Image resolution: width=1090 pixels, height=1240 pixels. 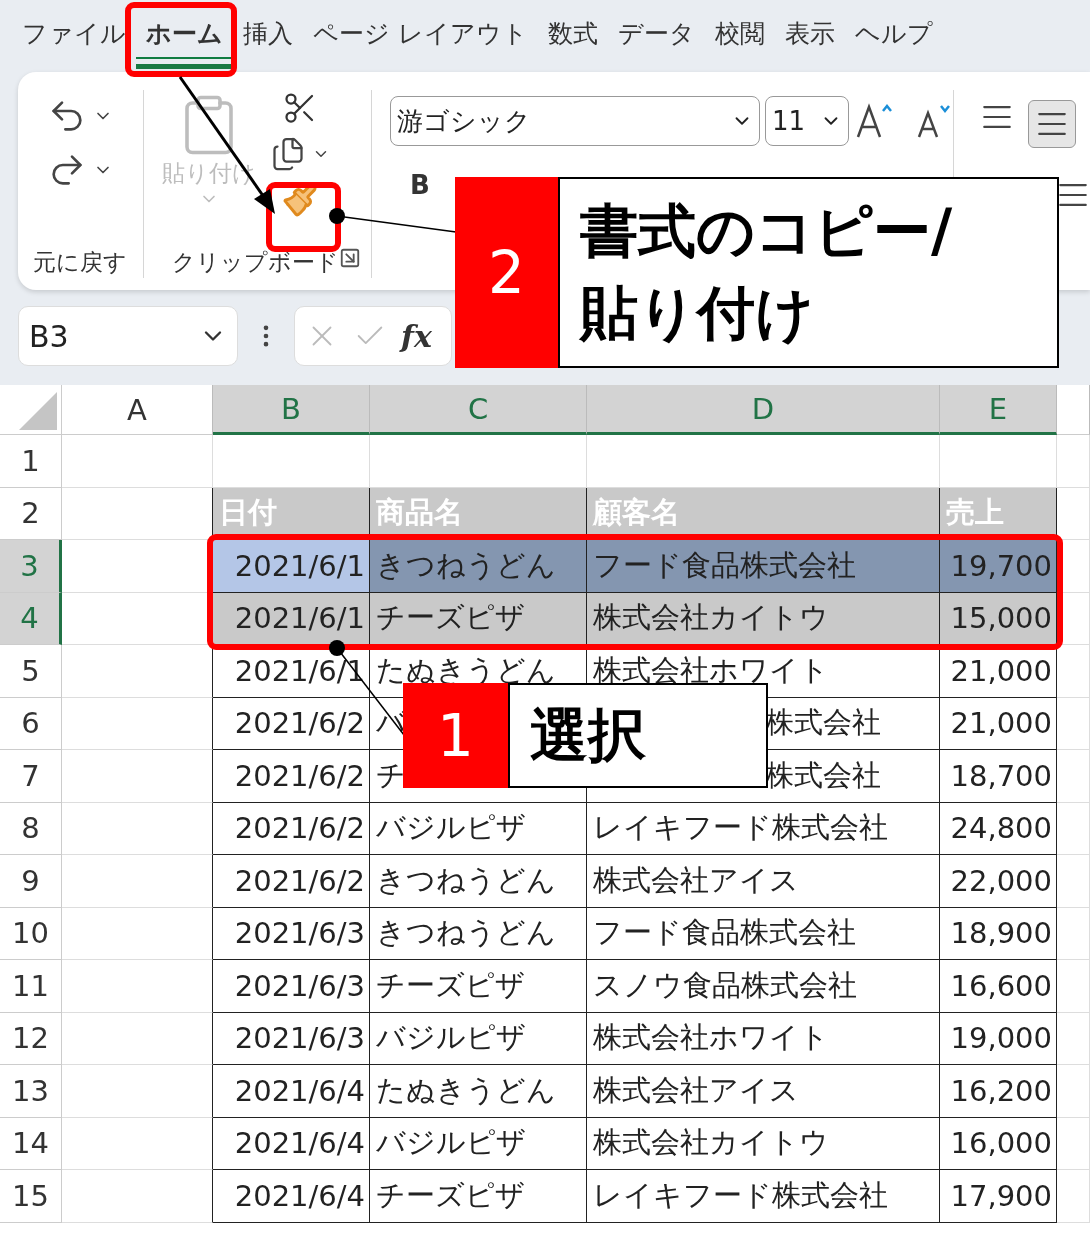 I want to click on table-cell: たぬきうどん, so click(x=478, y=1091).